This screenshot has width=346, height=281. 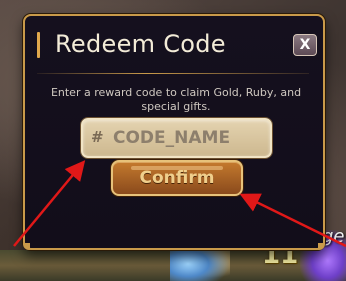 What do you see at coordinates (173, 73) in the screenshot?
I see `header-divider` at bounding box center [173, 73].